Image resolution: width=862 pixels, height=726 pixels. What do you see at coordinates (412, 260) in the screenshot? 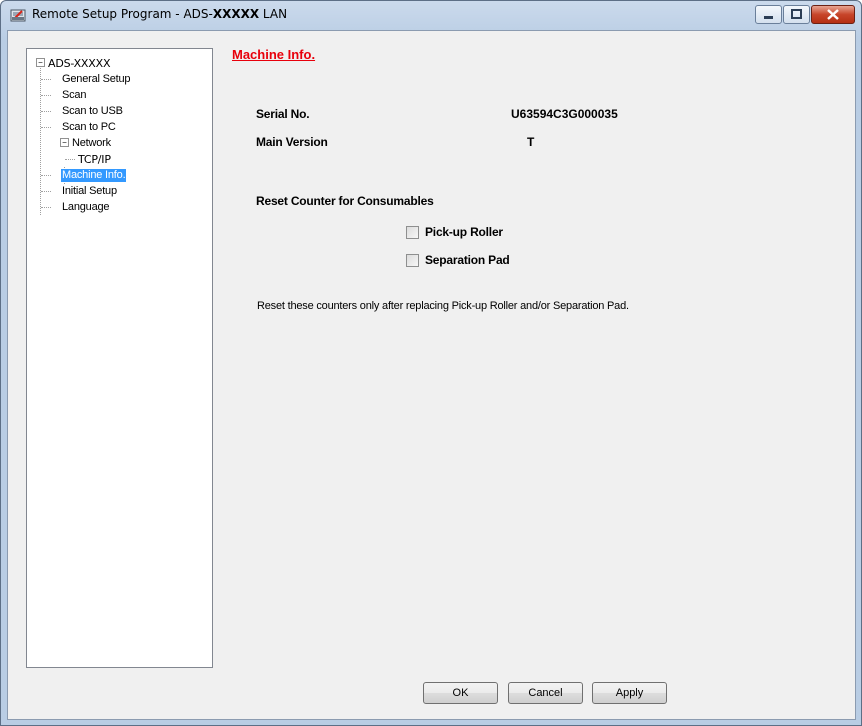
I see `separation-pad-checkbox` at bounding box center [412, 260].